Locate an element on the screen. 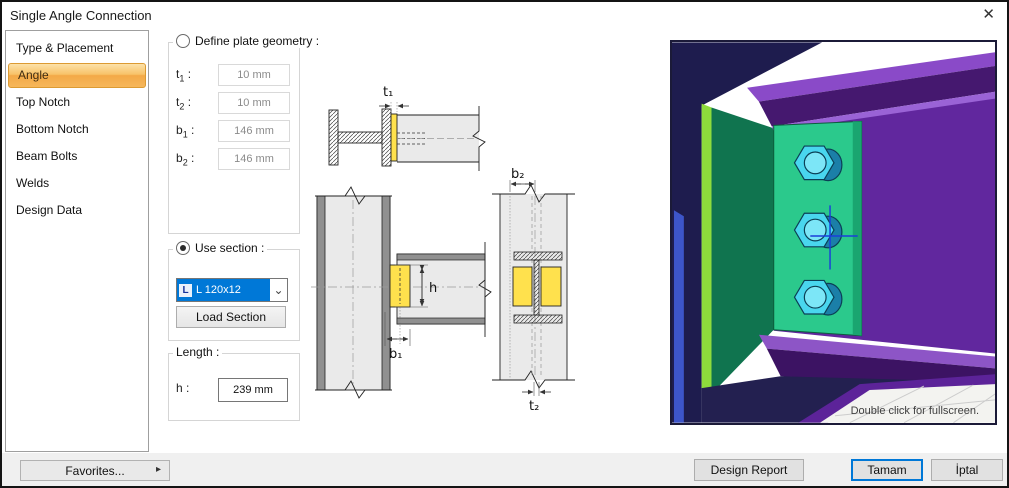  viewport-status-text: Double click for fullscreen. is located at coordinates (914, 411).